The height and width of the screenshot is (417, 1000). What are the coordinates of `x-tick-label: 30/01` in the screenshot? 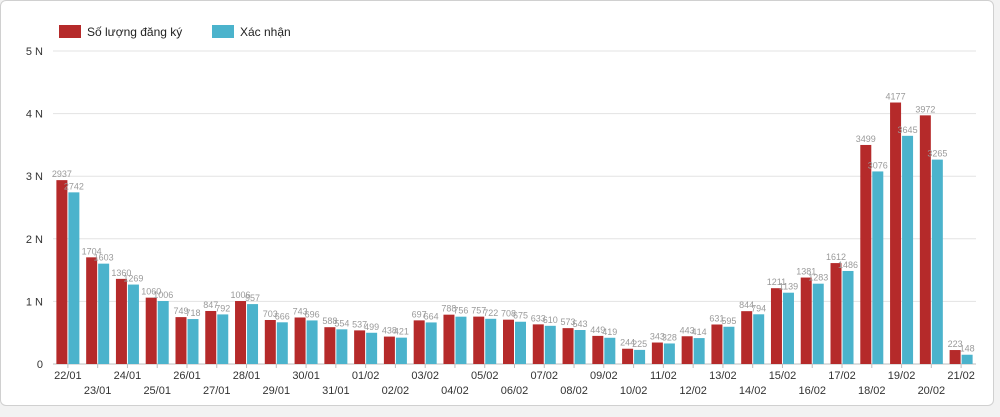 It's located at (306, 376).